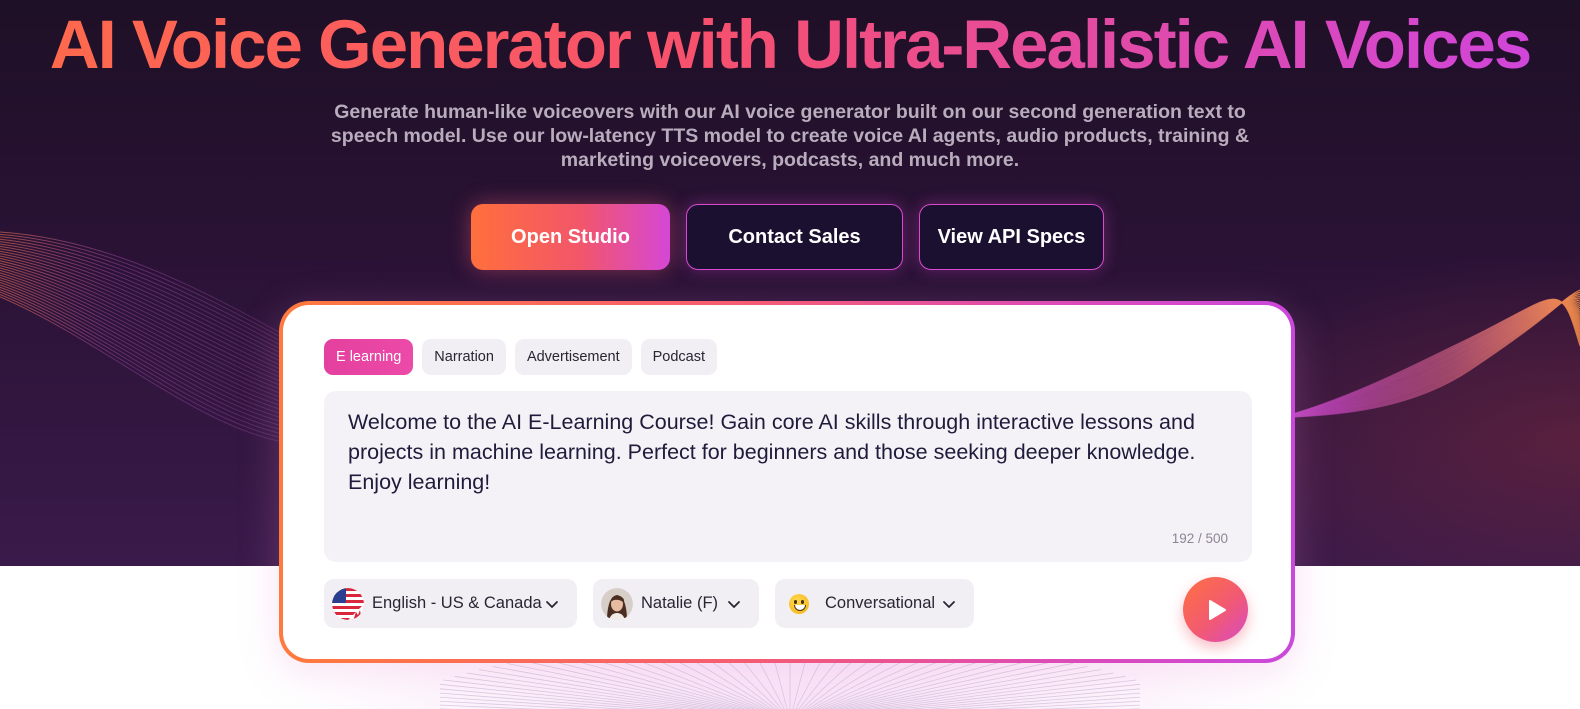 The width and height of the screenshot is (1580, 709). What do you see at coordinates (369, 357) in the screenshot?
I see `tab-e-learning: E learning` at bounding box center [369, 357].